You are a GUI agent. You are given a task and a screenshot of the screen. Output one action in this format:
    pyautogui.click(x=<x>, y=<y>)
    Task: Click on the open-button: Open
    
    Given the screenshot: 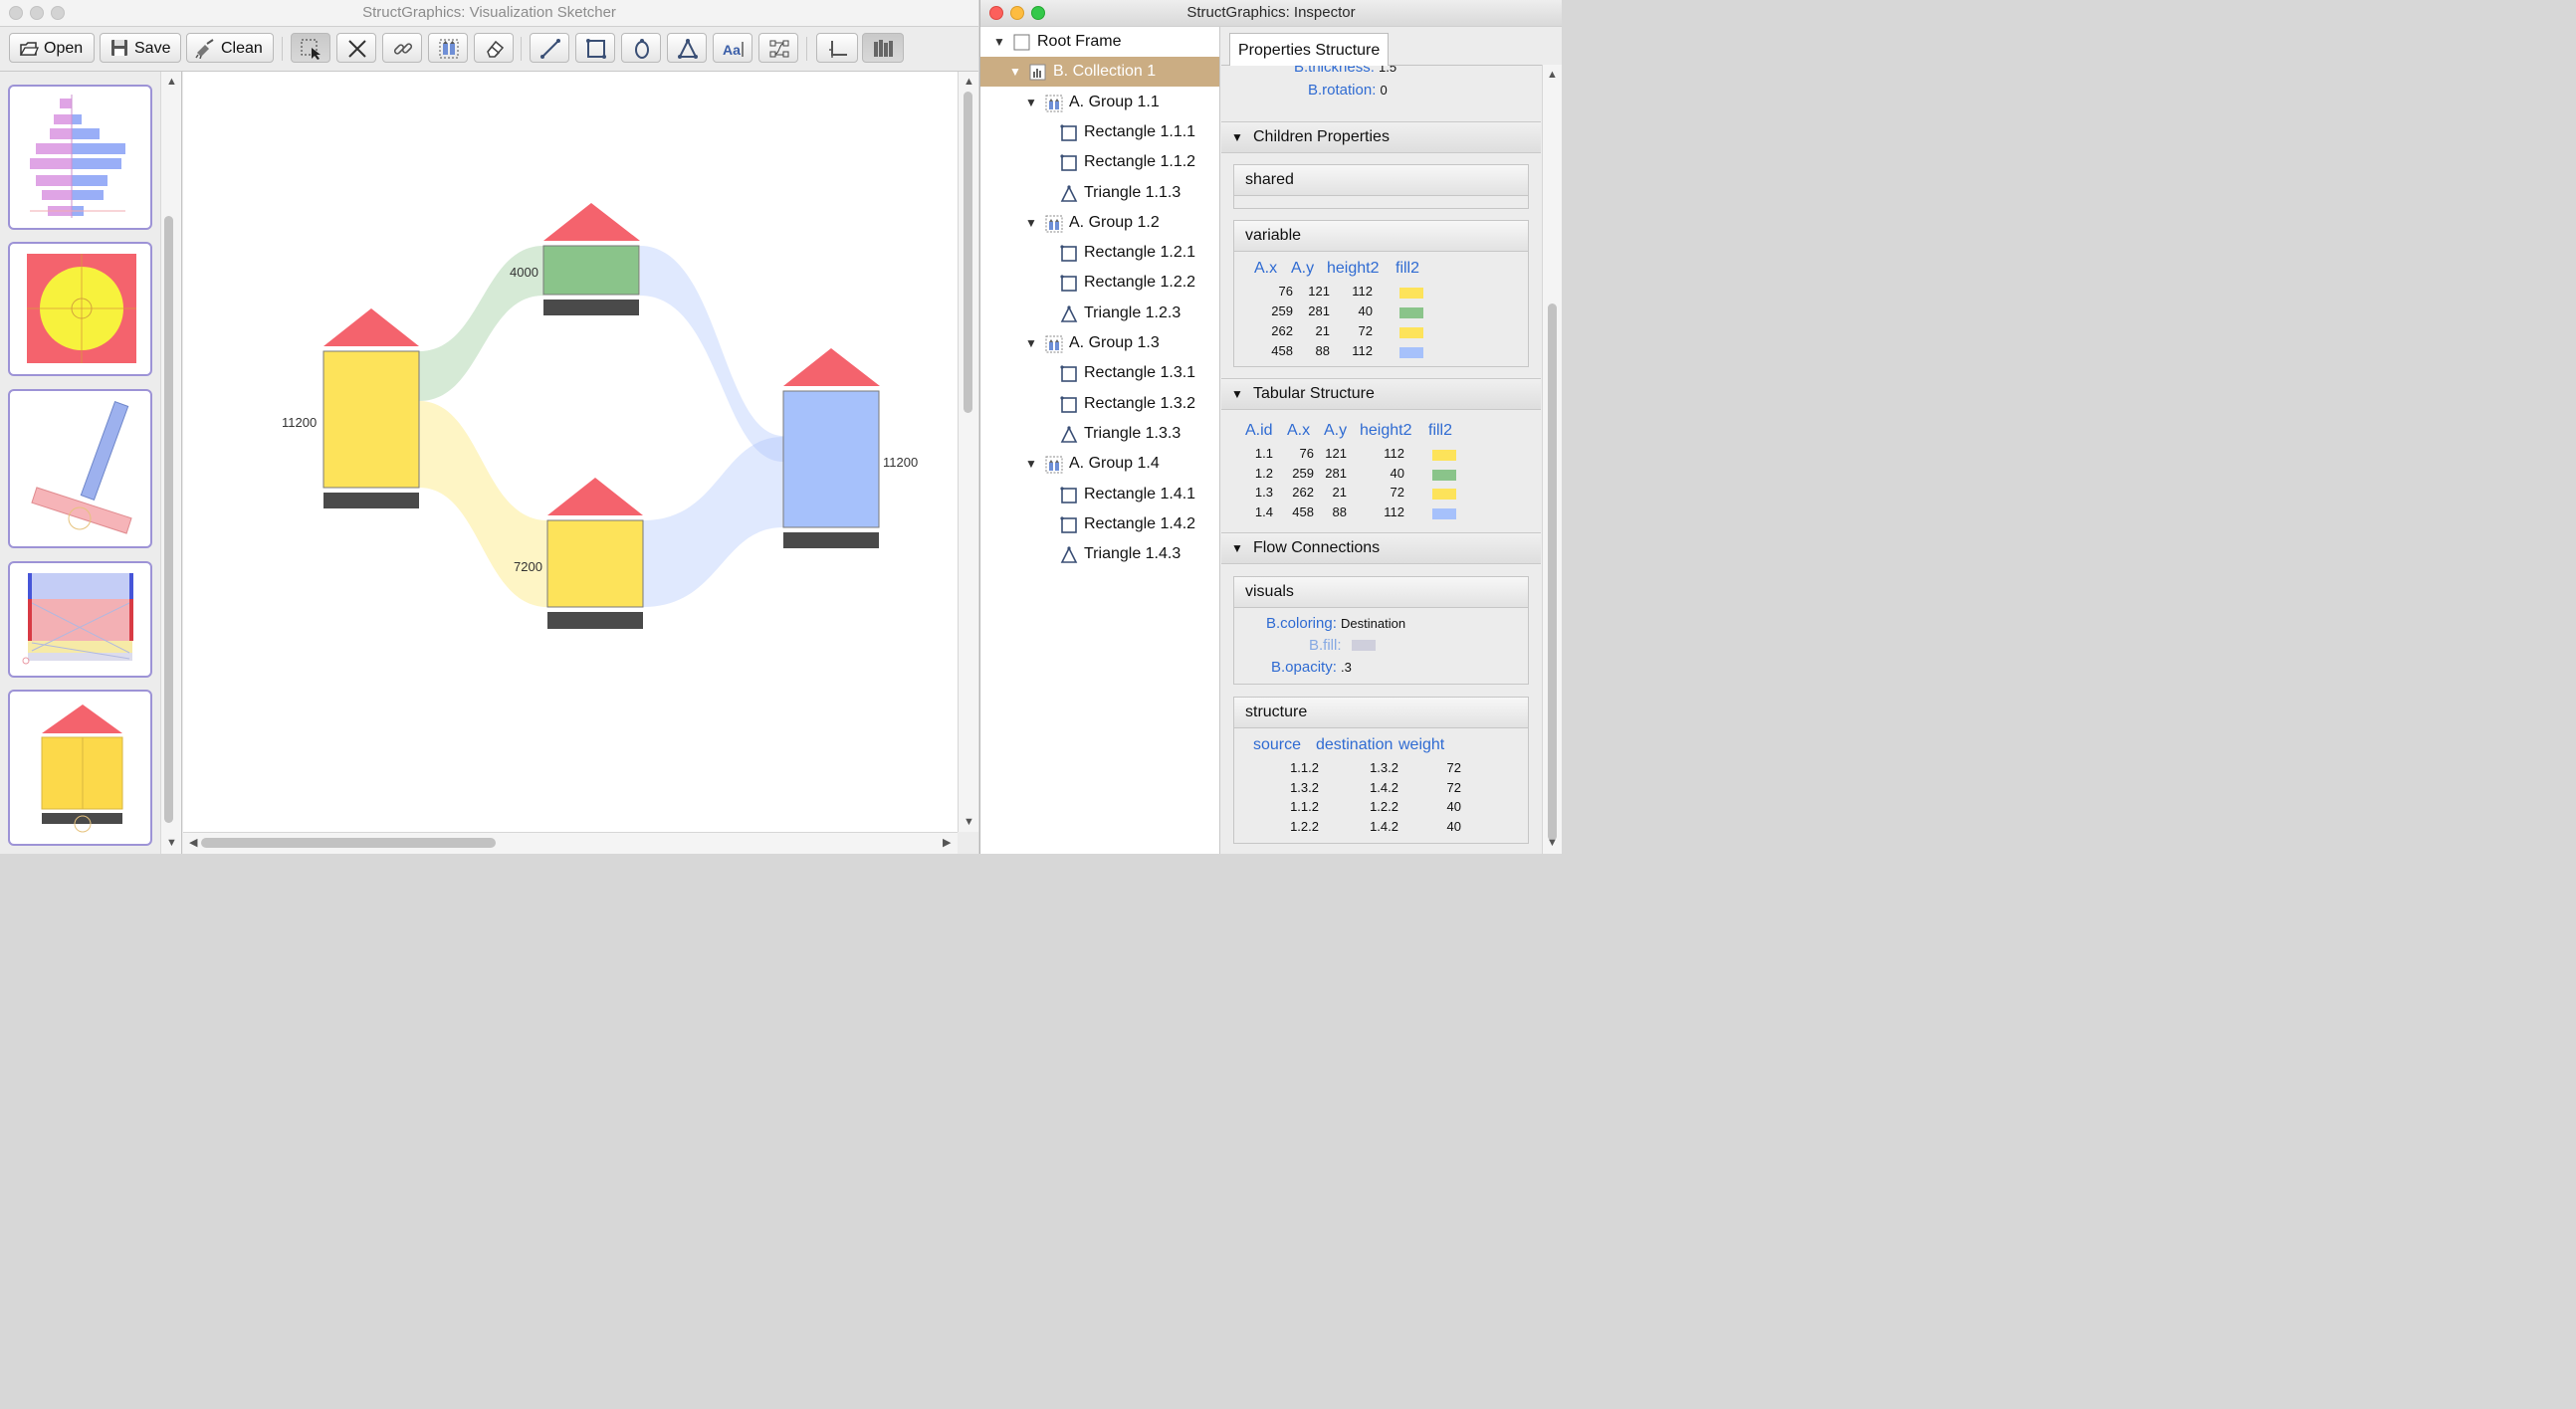 What is the action you would take?
    pyautogui.click(x=52, y=48)
    